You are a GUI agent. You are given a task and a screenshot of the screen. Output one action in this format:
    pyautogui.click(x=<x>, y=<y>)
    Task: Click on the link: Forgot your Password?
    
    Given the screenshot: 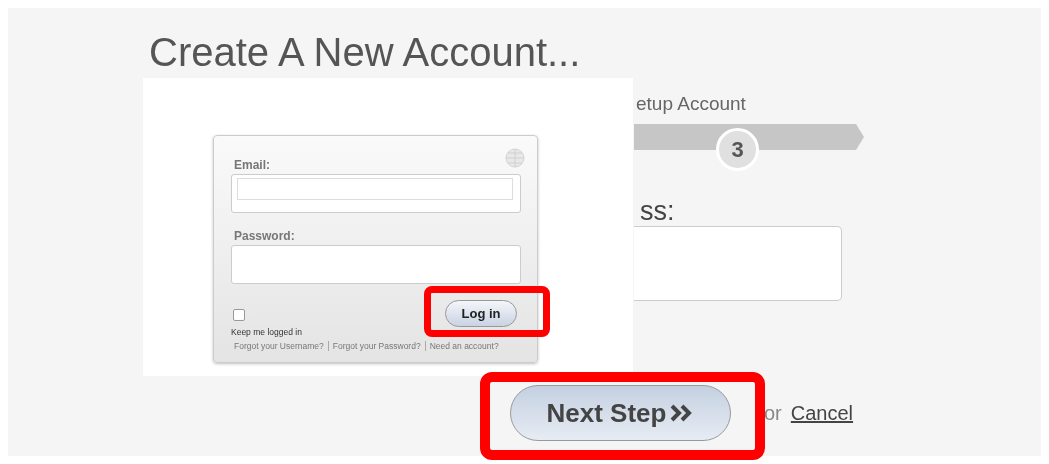 What is the action you would take?
    pyautogui.click(x=376, y=346)
    